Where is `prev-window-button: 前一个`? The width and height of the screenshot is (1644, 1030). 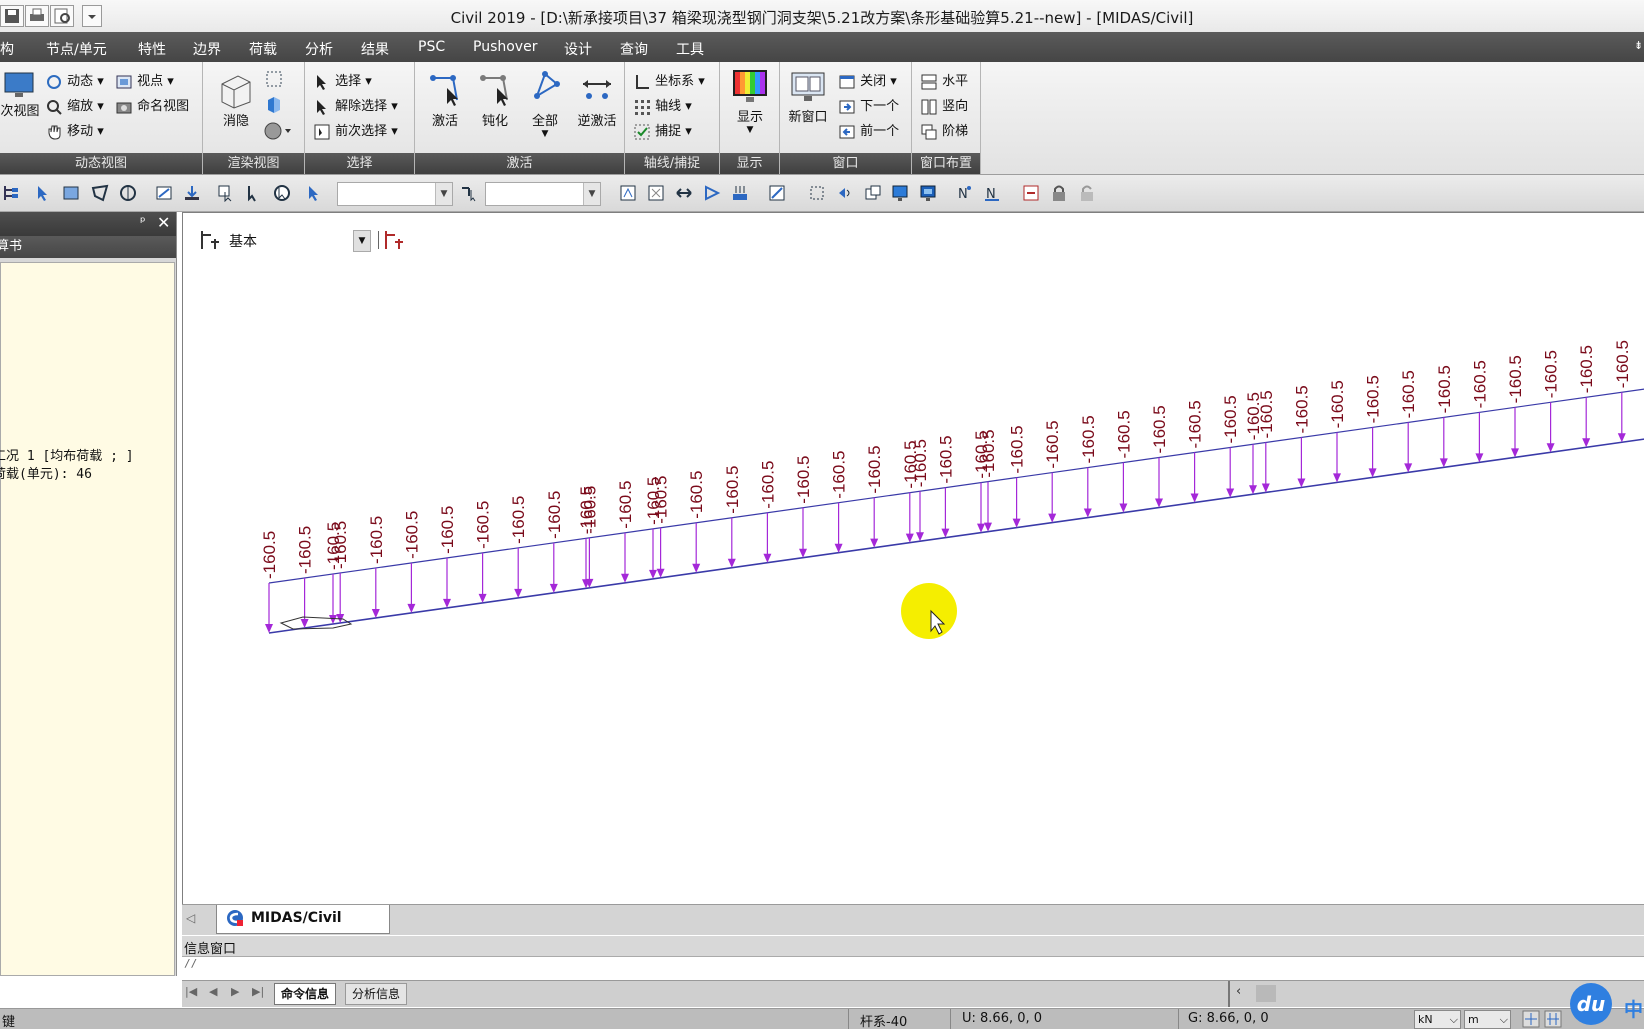 prev-window-button: 前一个 is located at coordinates (868, 130).